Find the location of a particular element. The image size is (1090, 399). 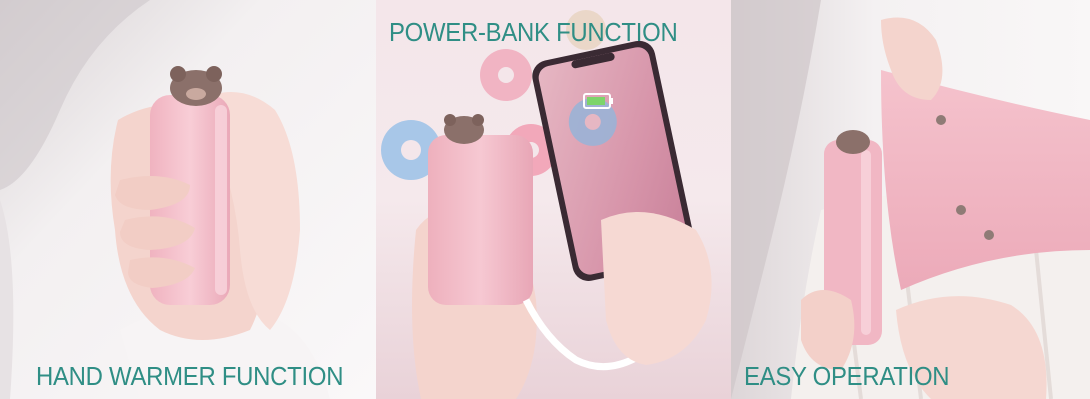

caption-hand-warmer: HAND WARMER FUNCTION is located at coordinates (190, 376).